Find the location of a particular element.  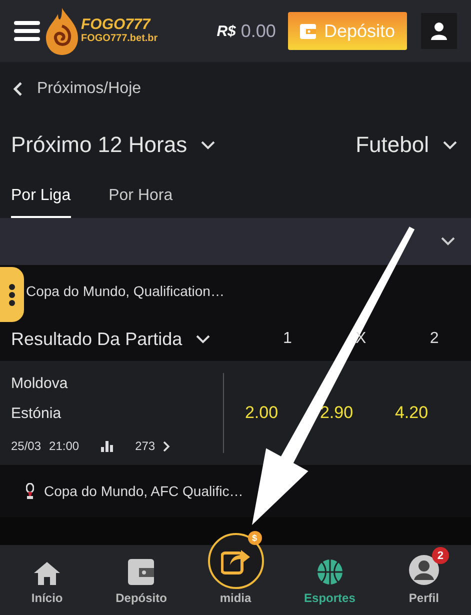

column-header: X is located at coordinates (361, 339).